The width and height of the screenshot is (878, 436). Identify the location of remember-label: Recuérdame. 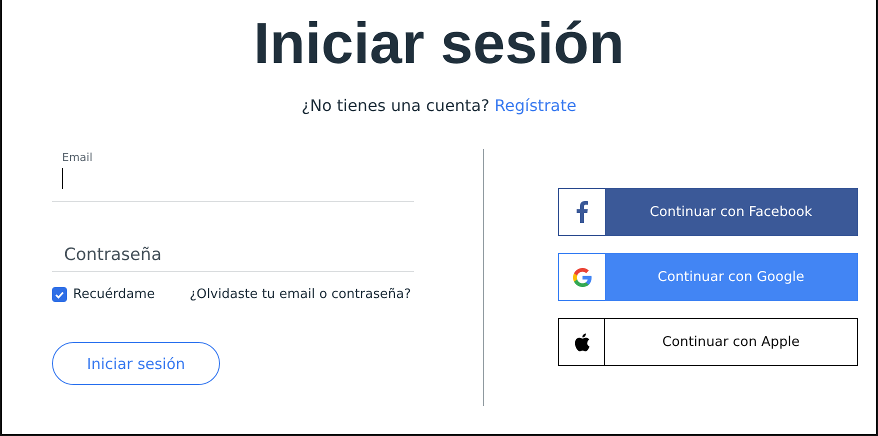
(114, 294).